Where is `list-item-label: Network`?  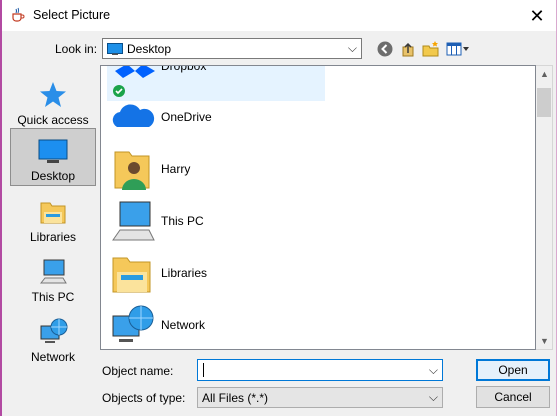 list-item-label: Network is located at coordinates (183, 325).